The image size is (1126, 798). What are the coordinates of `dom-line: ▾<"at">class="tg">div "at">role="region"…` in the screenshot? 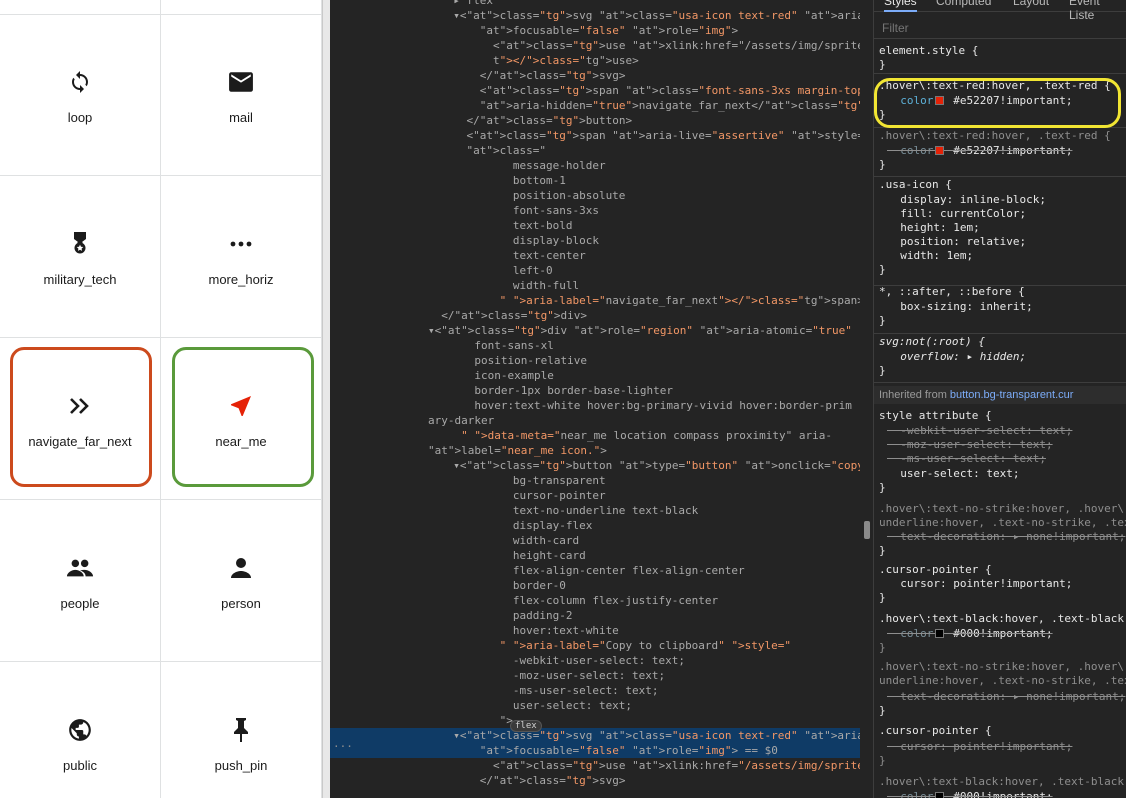 It's located at (595, 330).